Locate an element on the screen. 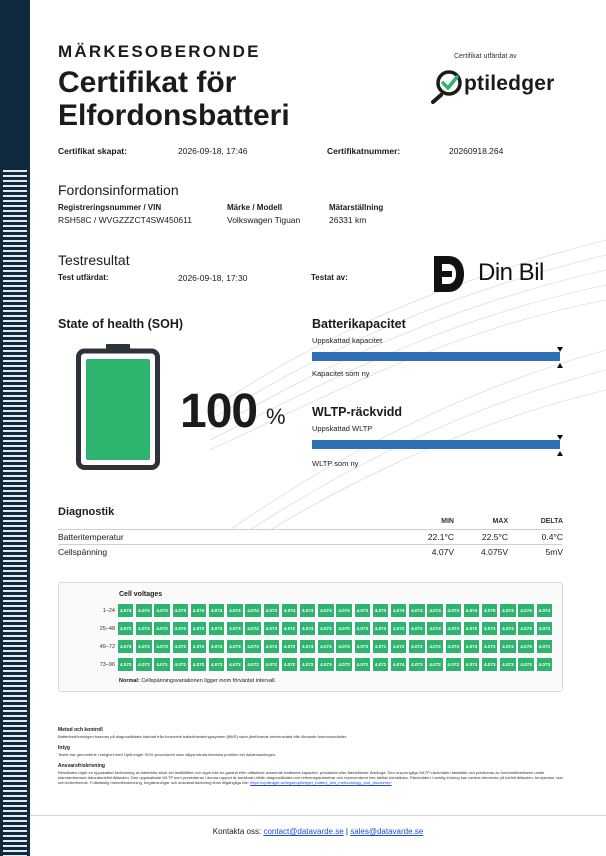  wltp-bar is located at coordinates (437, 445).